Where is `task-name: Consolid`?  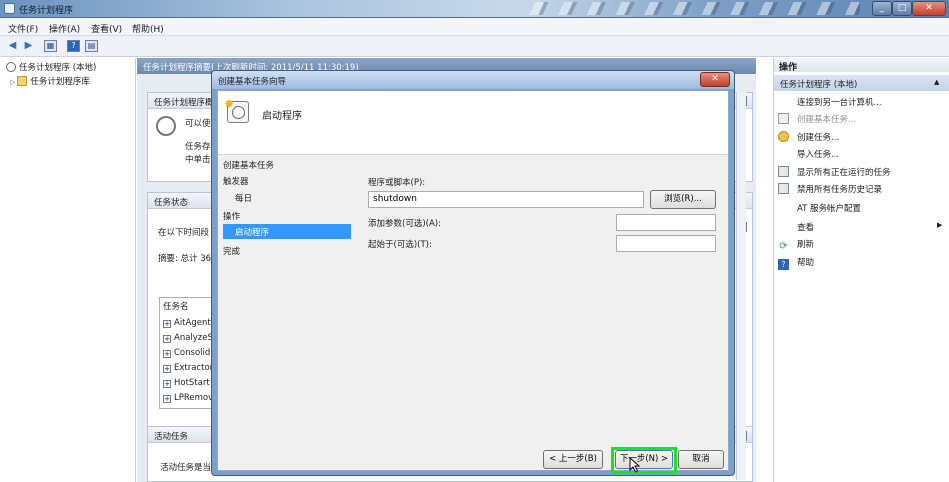 task-name: Consolid is located at coordinates (192, 353).